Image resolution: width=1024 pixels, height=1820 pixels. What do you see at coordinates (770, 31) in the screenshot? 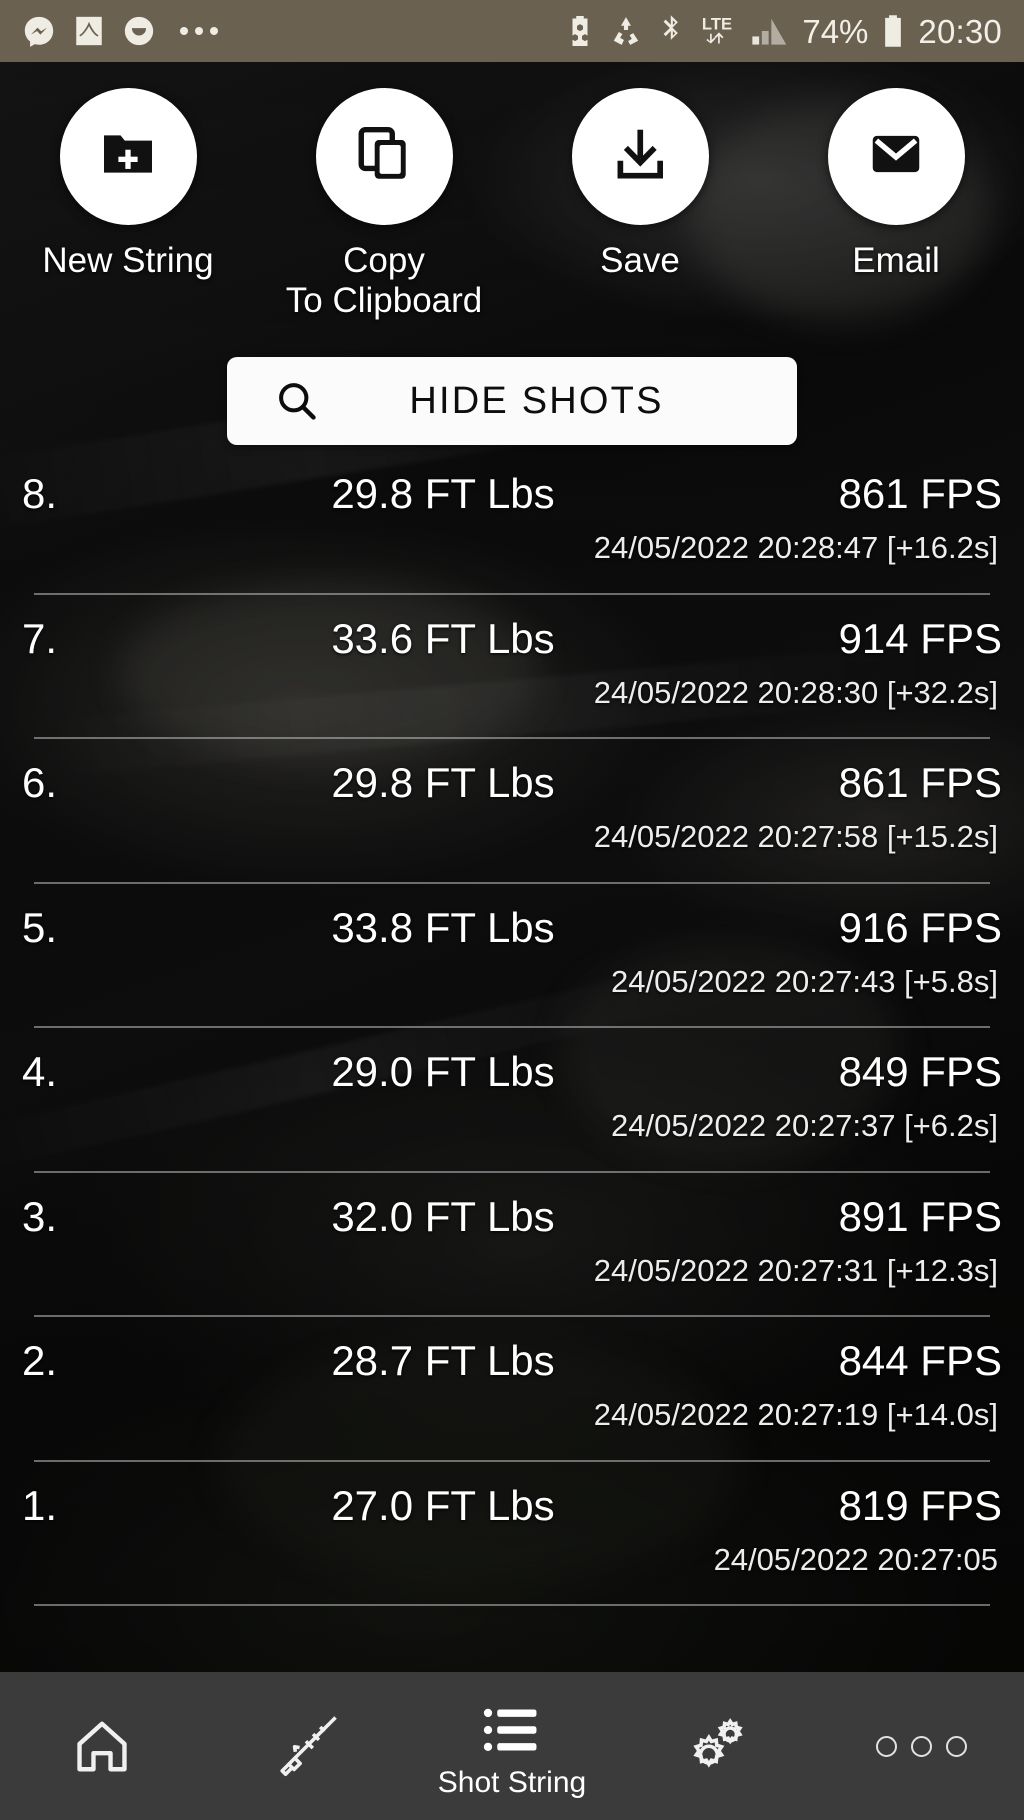
I see `signal-bars-icon` at bounding box center [770, 31].